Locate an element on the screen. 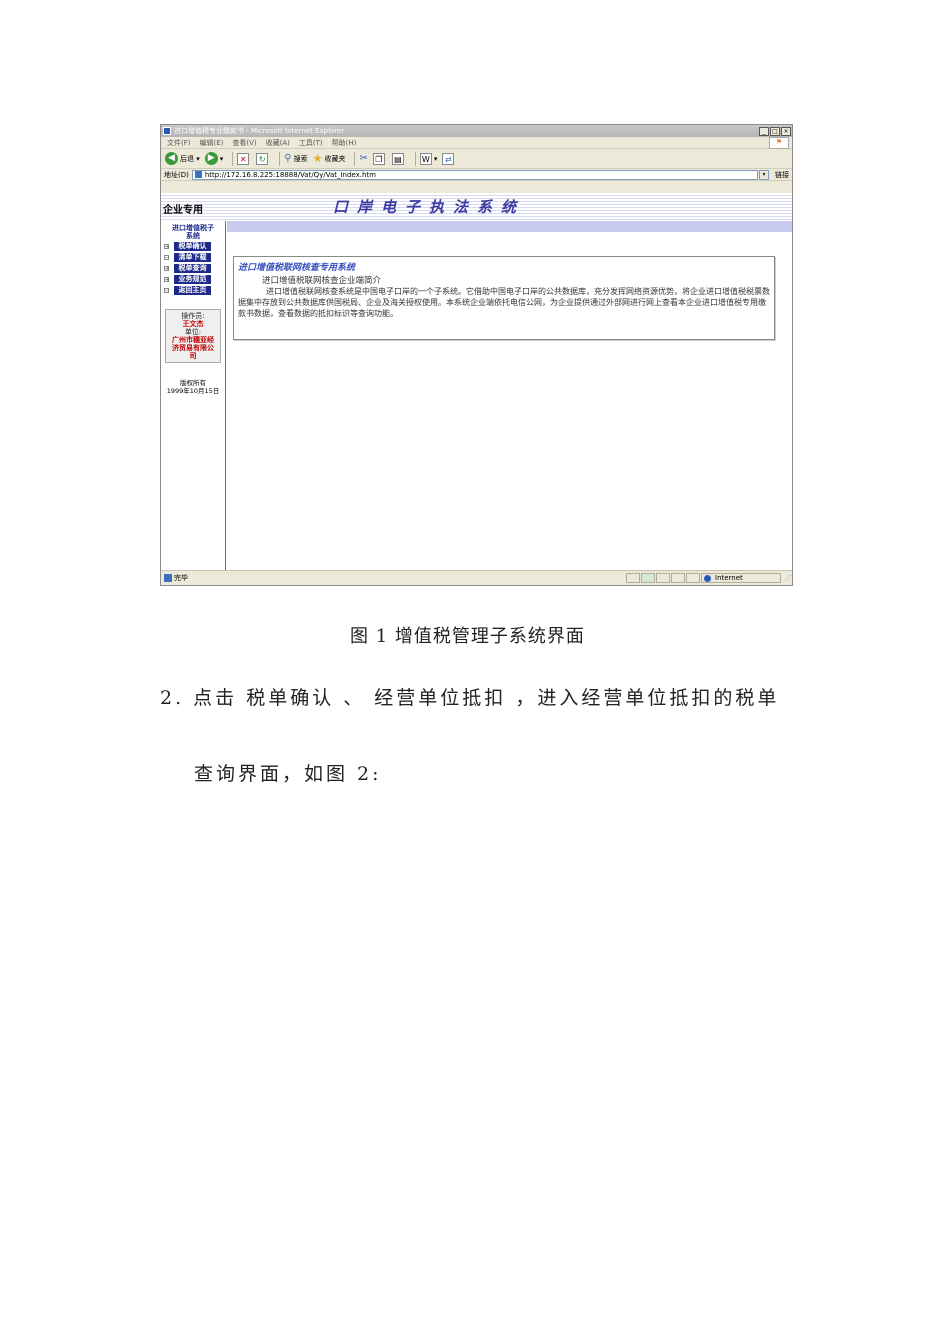  nav-item-label: 清单下载 is located at coordinates (192, 257).